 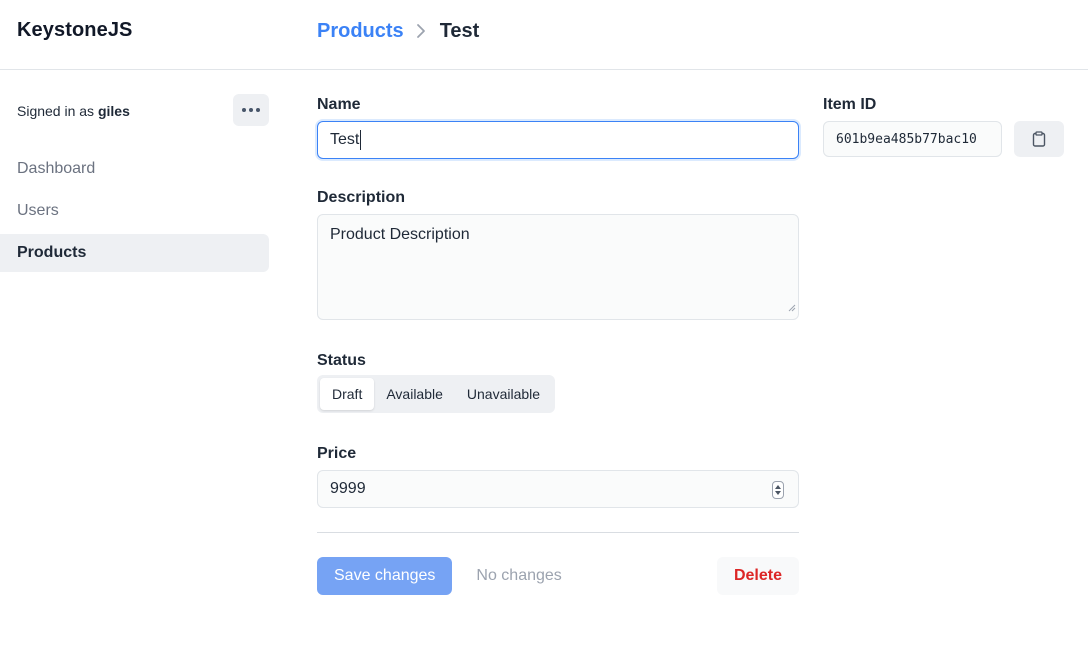 I want to click on signed-in-username: giles, so click(x=113, y=111).